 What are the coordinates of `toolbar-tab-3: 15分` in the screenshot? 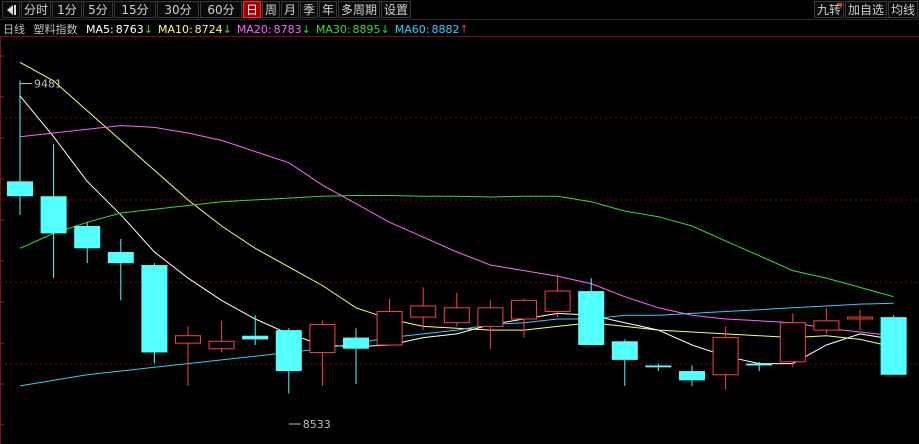 It's located at (135, 9).